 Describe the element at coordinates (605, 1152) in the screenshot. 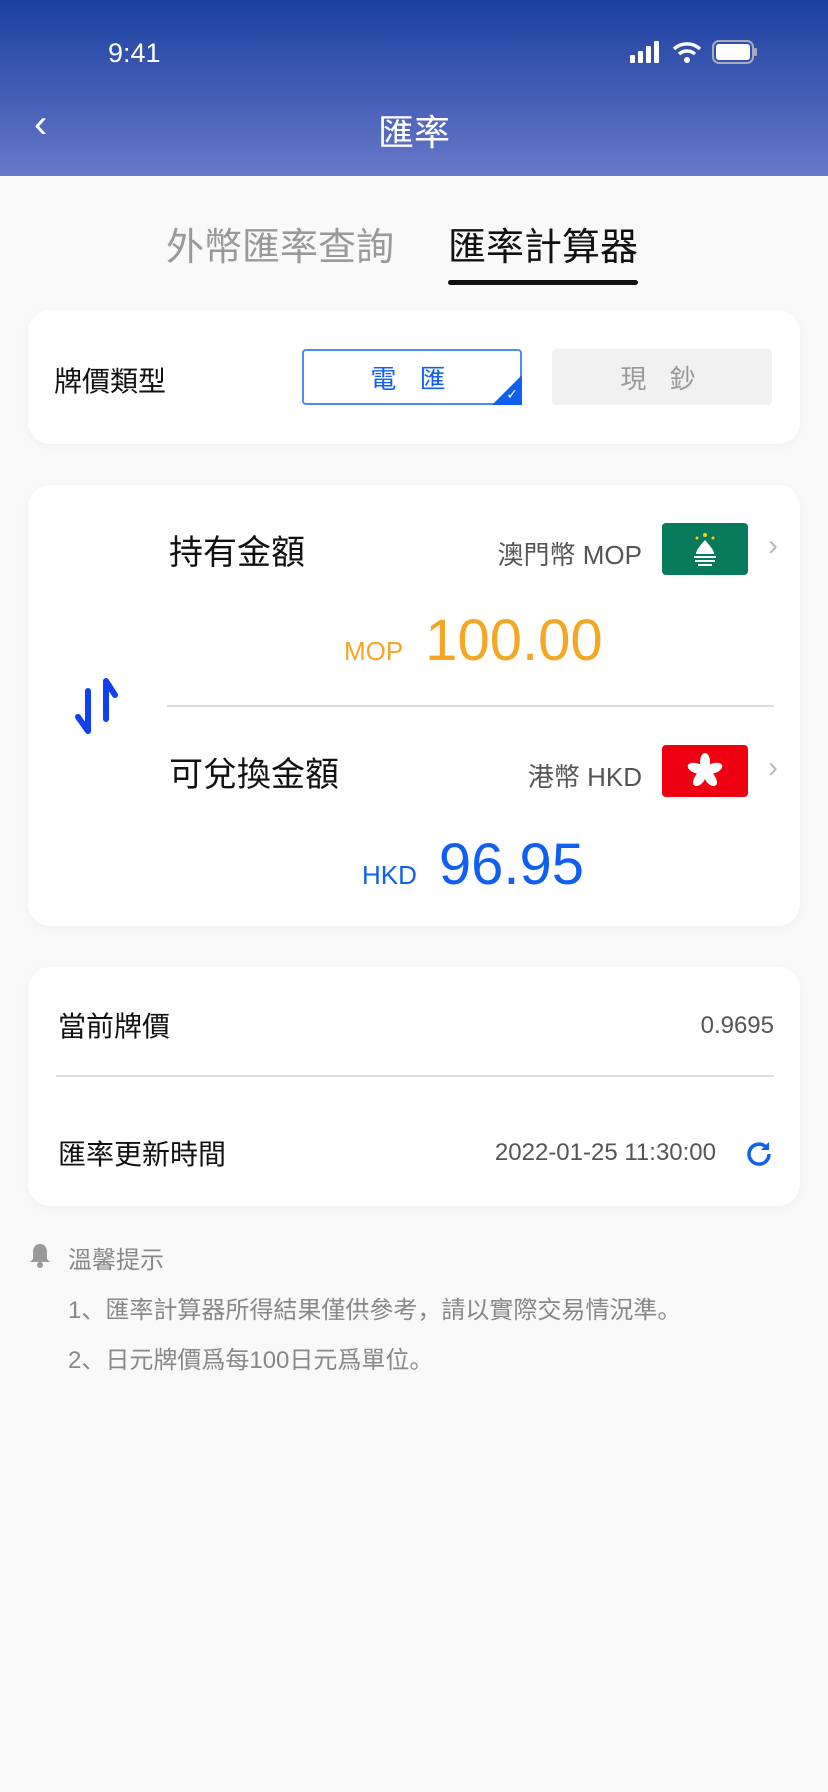

I see `update-time-value: 2022-01-25 11:30:00` at that location.